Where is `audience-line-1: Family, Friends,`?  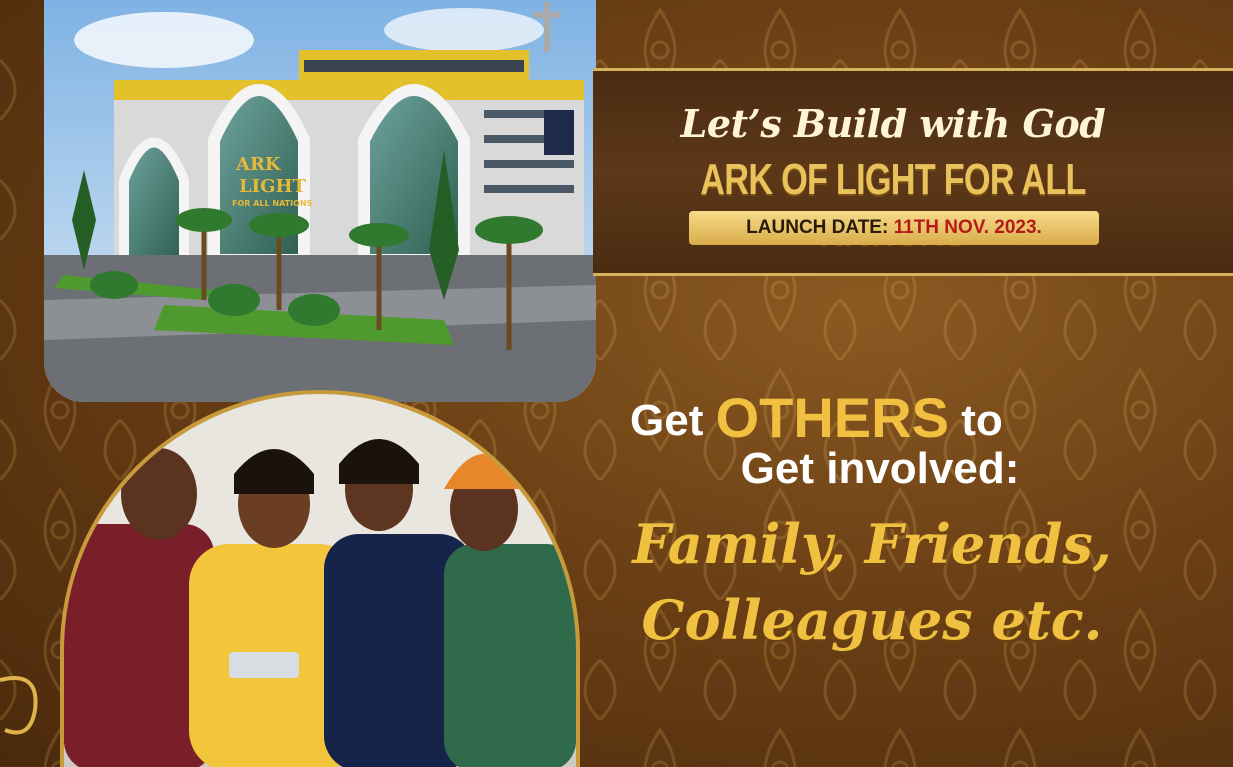
audience-line-1: Family, Friends, is located at coordinates (872, 544).